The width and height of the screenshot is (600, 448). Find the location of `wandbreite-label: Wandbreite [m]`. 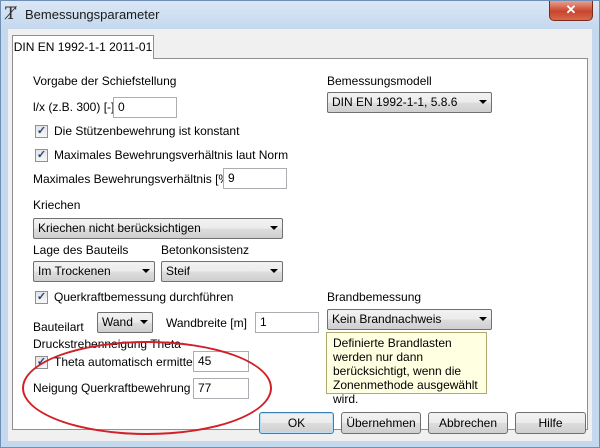

wandbreite-label: Wandbreite [m] is located at coordinates (206, 323).